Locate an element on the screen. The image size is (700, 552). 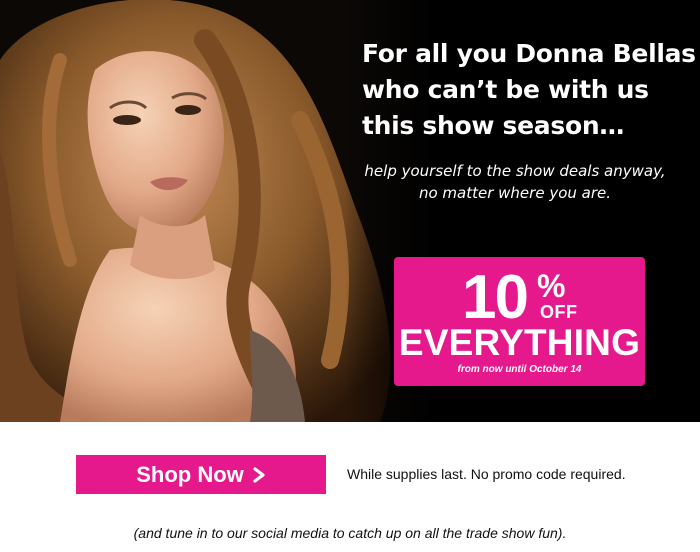
subtext-line: no matter where you are. is located at coordinates (515, 193).